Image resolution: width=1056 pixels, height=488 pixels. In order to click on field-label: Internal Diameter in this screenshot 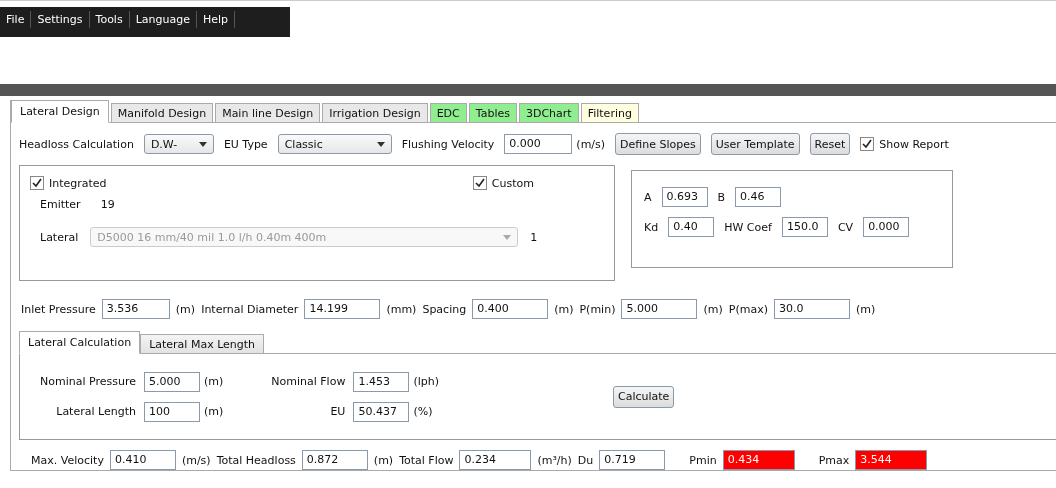, I will do `click(250, 309)`.